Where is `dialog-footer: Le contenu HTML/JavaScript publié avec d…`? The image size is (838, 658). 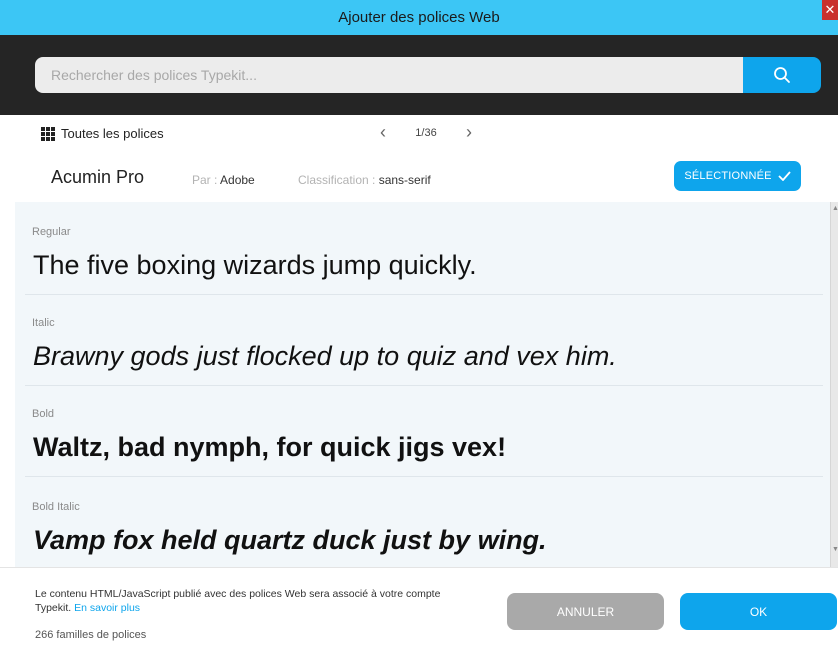
dialog-footer: Le contenu HTML/JavaScript publié avec d… is located at coordinates (419, 612).